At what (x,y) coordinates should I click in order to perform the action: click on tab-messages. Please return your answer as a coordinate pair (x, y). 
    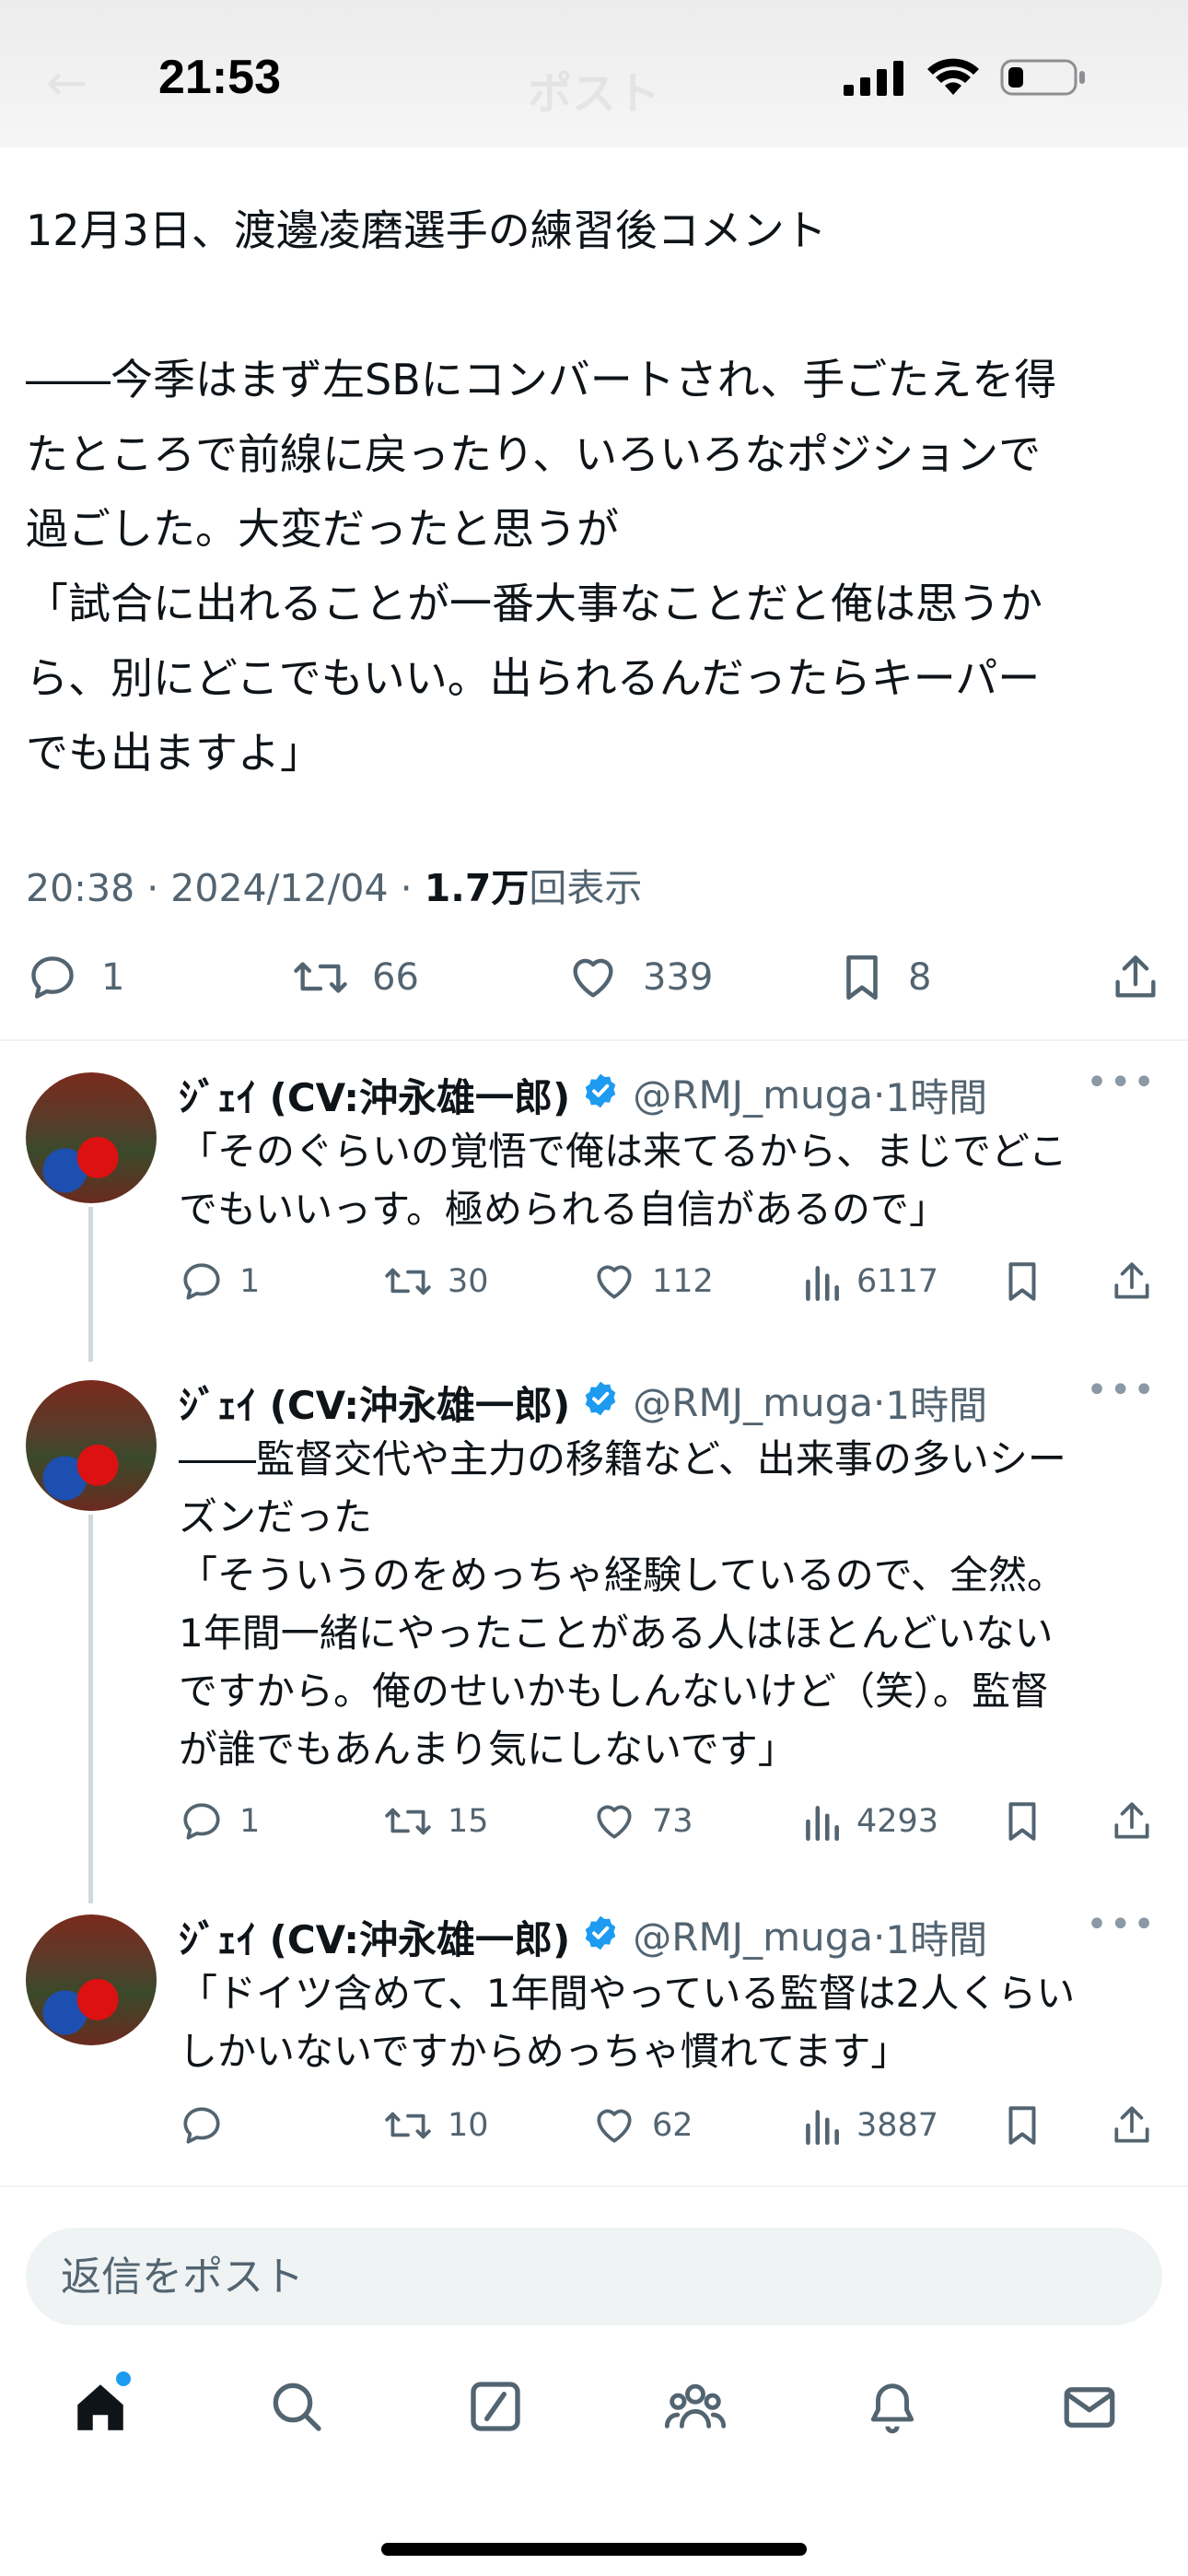
    Looking at the image, I should click on (1089, 2409).